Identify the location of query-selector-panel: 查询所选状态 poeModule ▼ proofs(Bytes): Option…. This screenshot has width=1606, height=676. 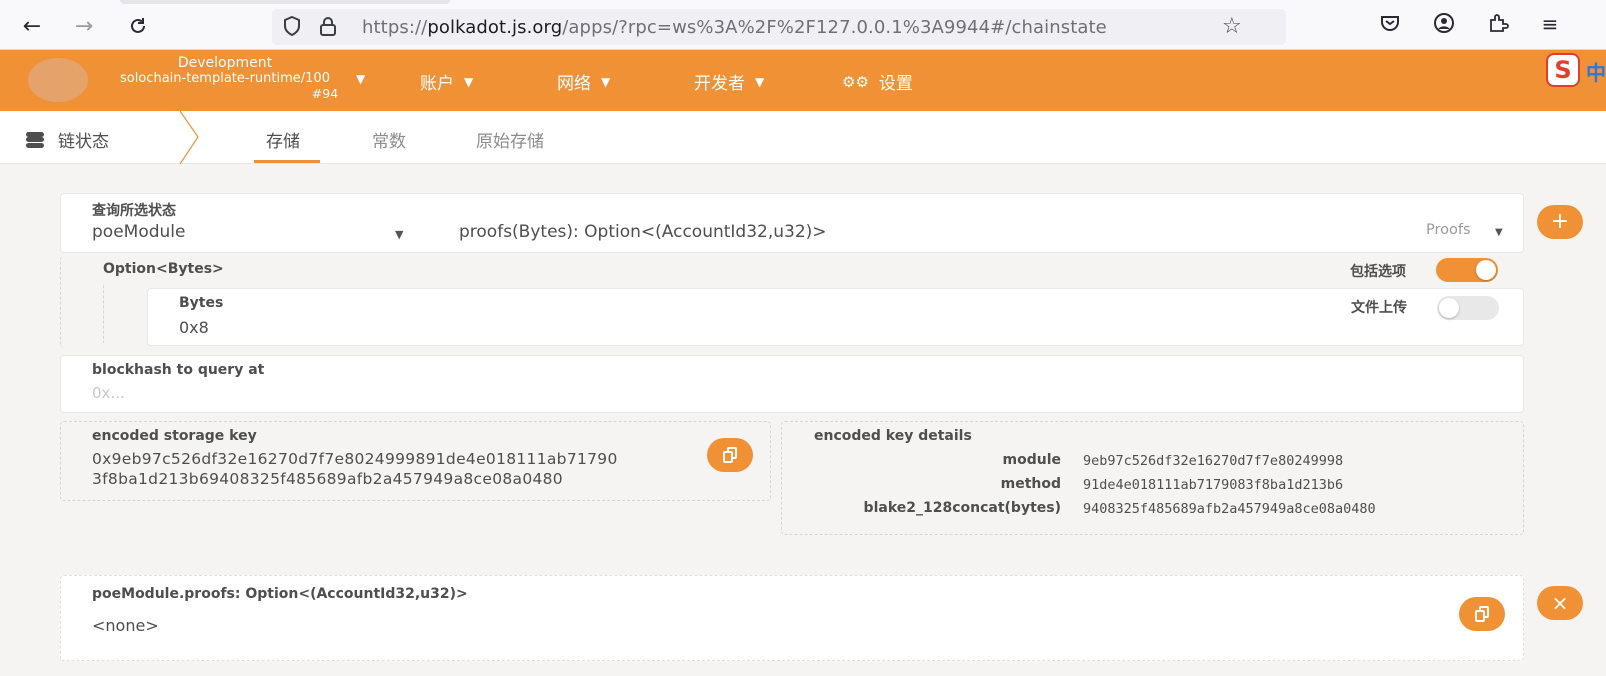
(792, 223).